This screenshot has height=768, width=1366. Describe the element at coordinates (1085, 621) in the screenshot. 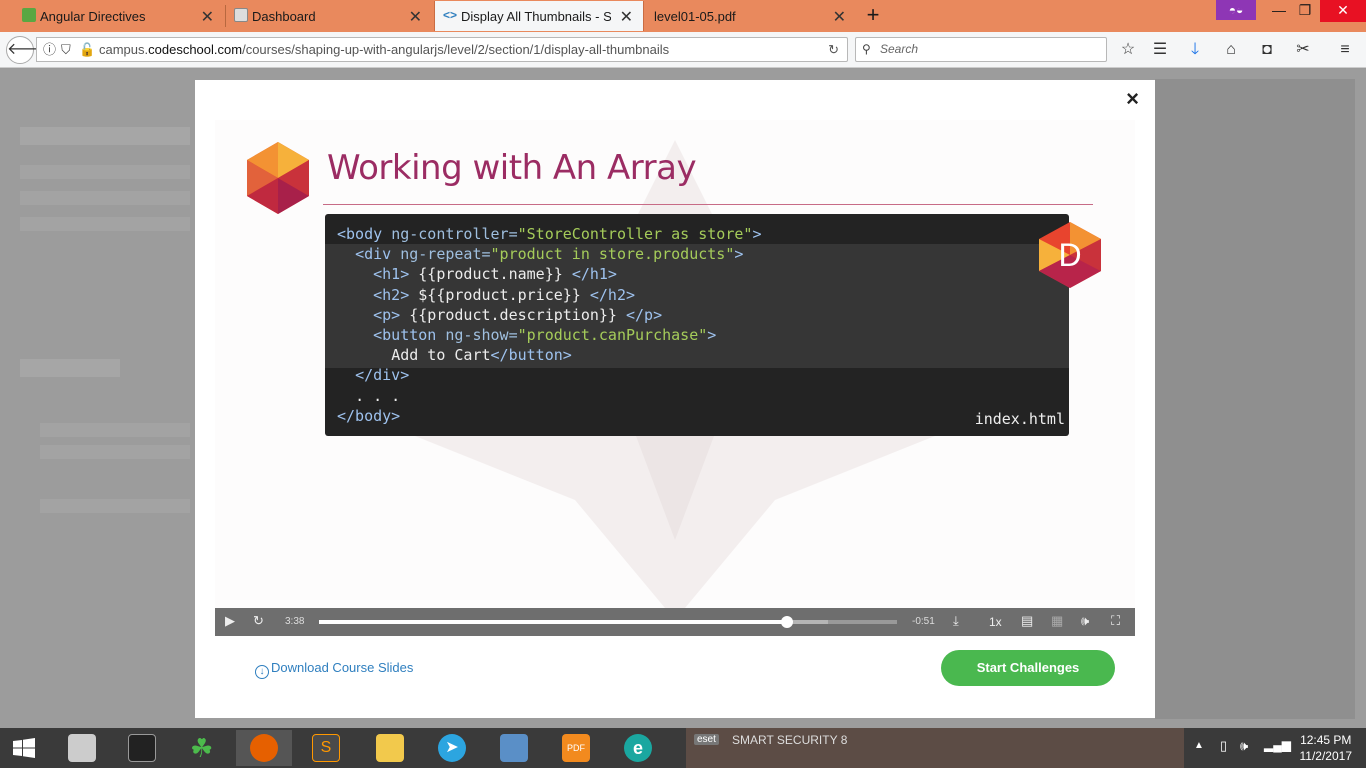

I see `volume-icon: 🕪` at that location.